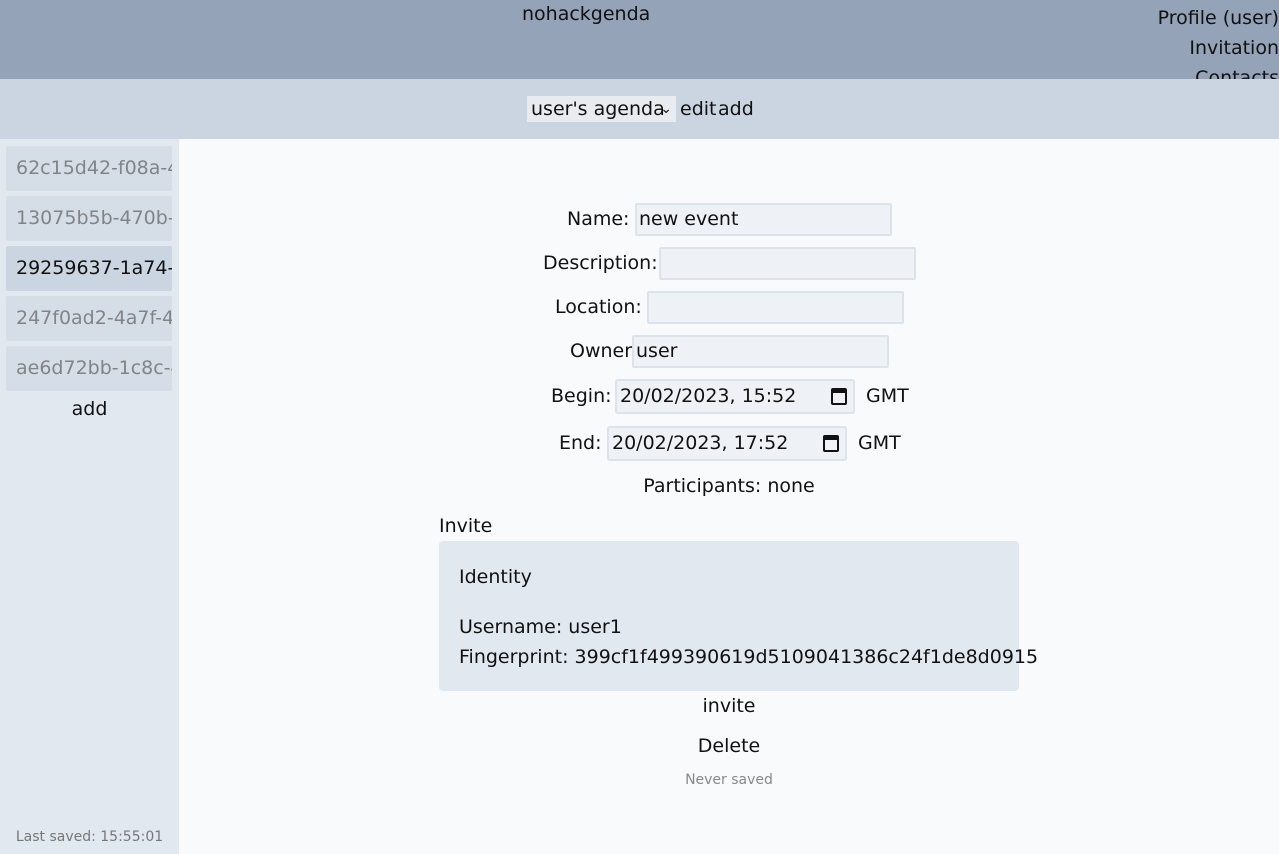  Describe the element at coordinates (729, 780) in the screenshot. I see `save-status: Never saved` at that location.